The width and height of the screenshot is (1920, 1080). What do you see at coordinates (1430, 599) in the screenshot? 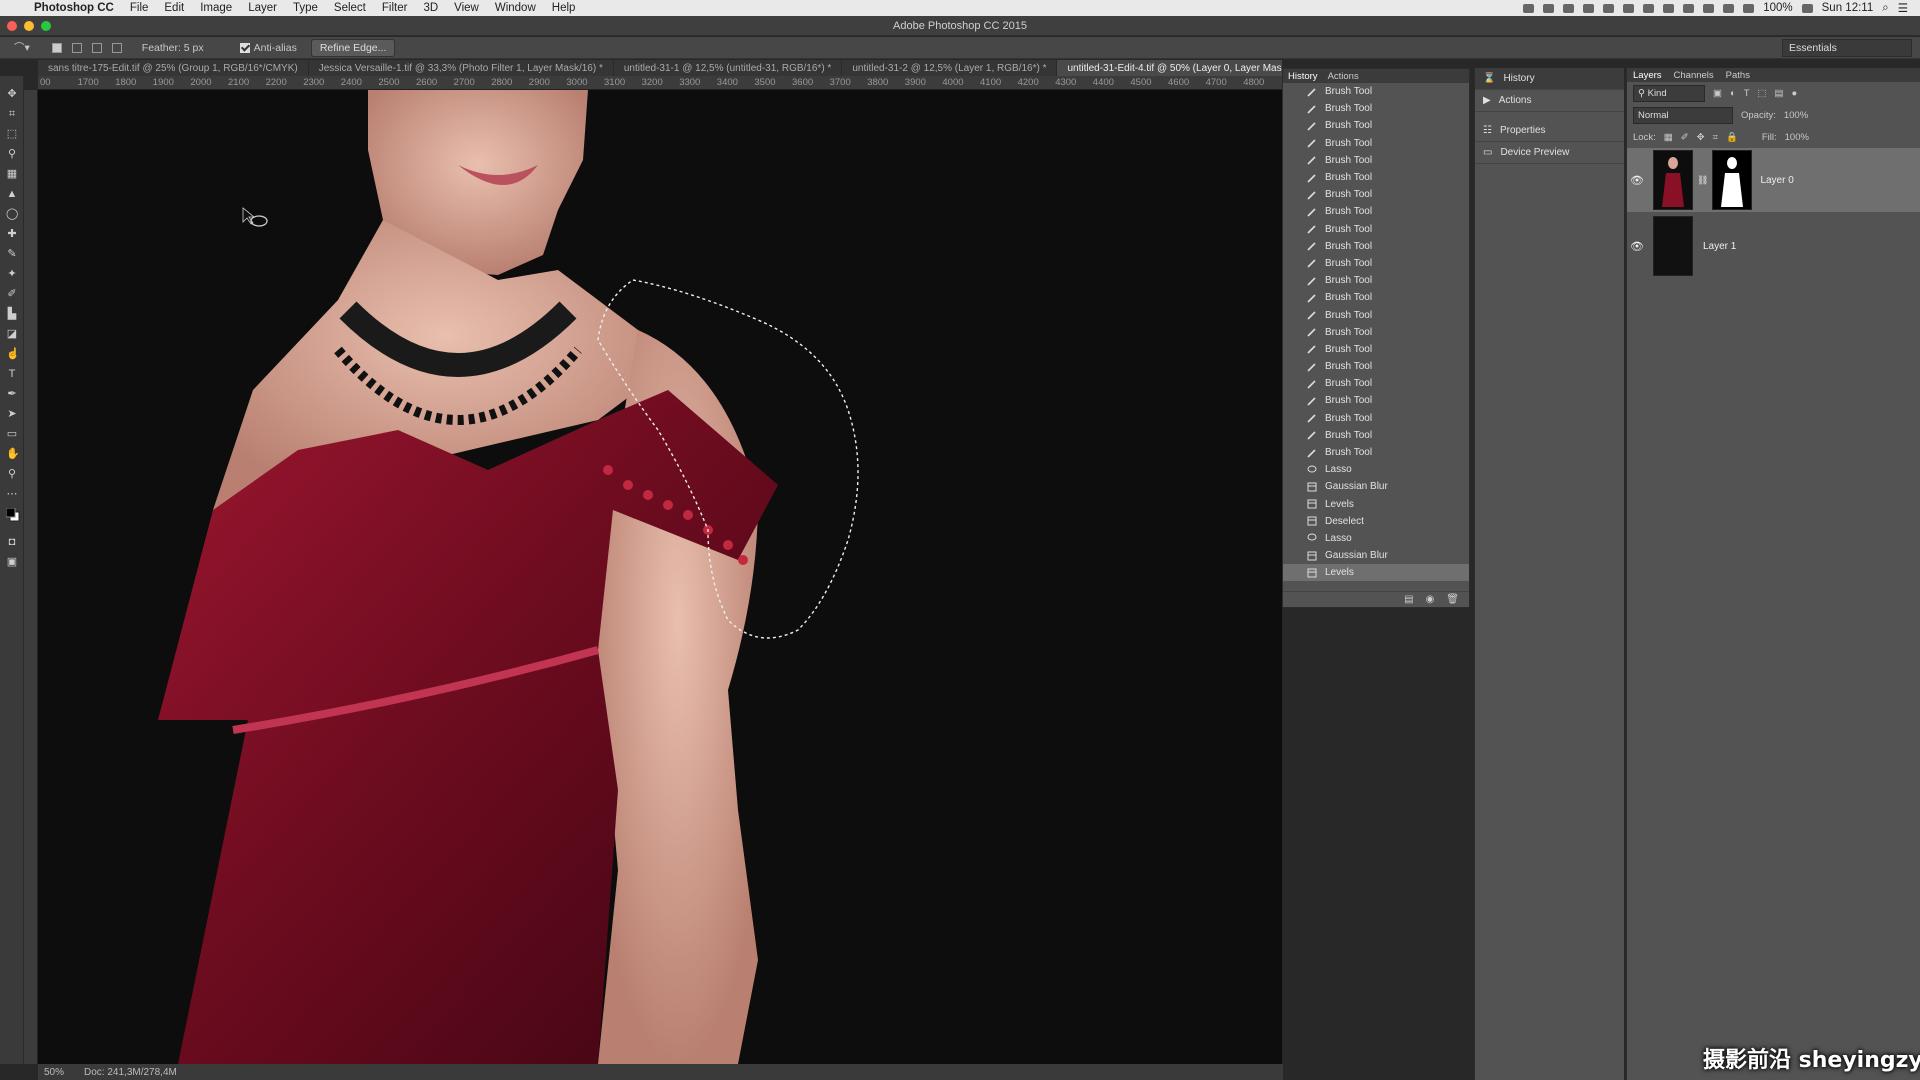
I see `snapshot-icon: ◉` at bounding box center [1430, 599].